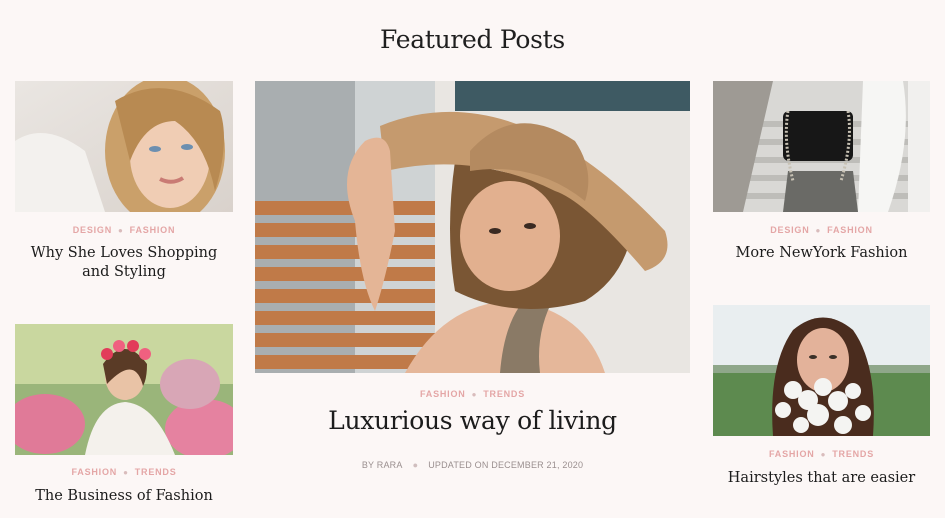 The image size is (945, 518). What do you see at coordinates (472, 39) in the screenshot?
I see `section-title: Featured Posts` at bounding box center [472, 39].